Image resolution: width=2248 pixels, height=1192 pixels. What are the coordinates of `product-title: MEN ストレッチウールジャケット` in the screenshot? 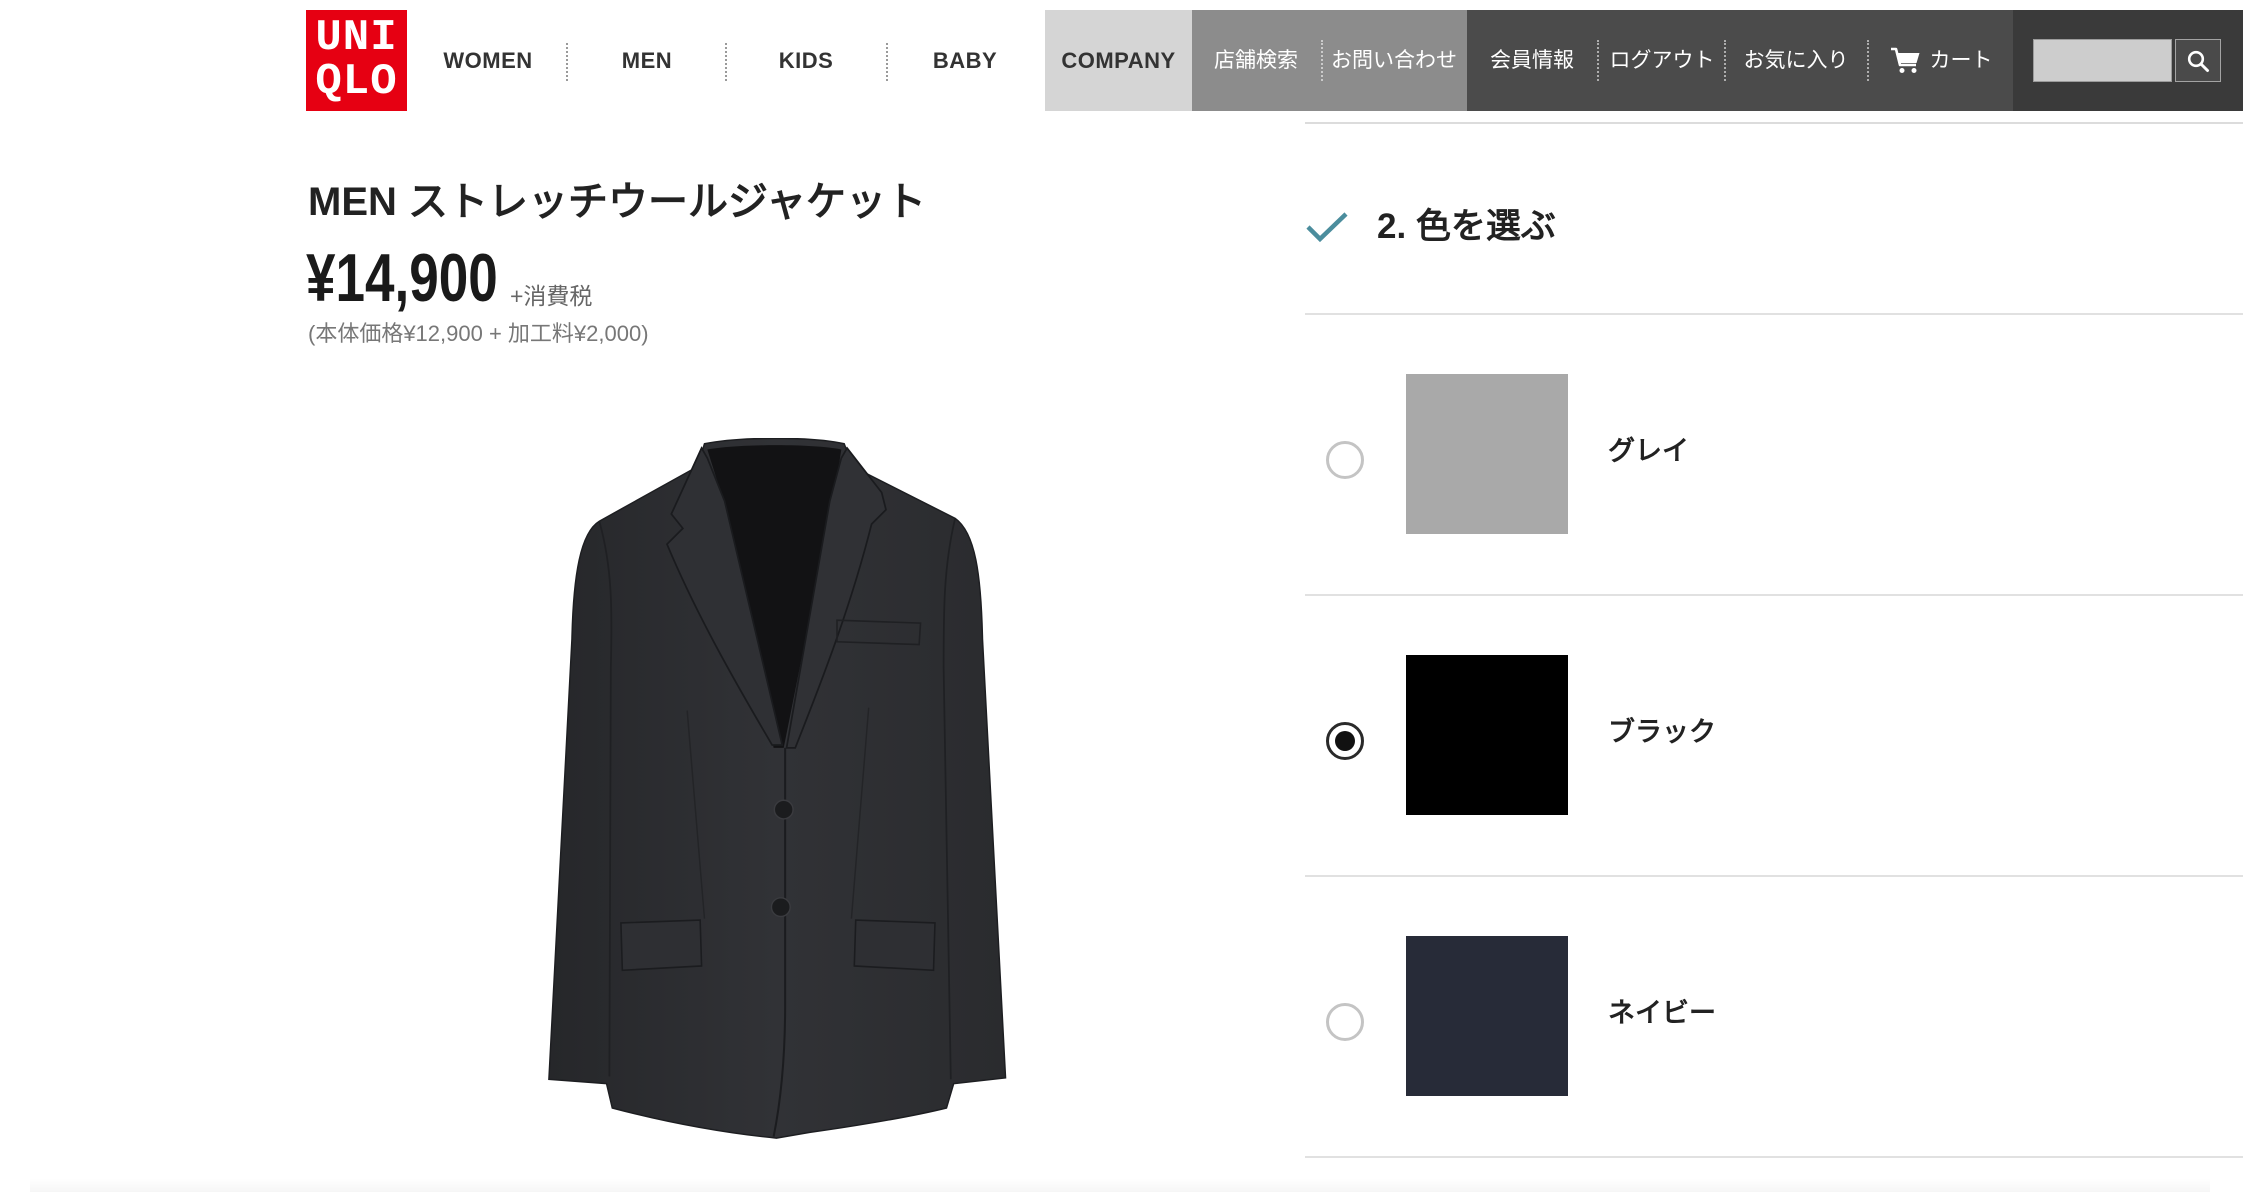 It's located at (617, 202).